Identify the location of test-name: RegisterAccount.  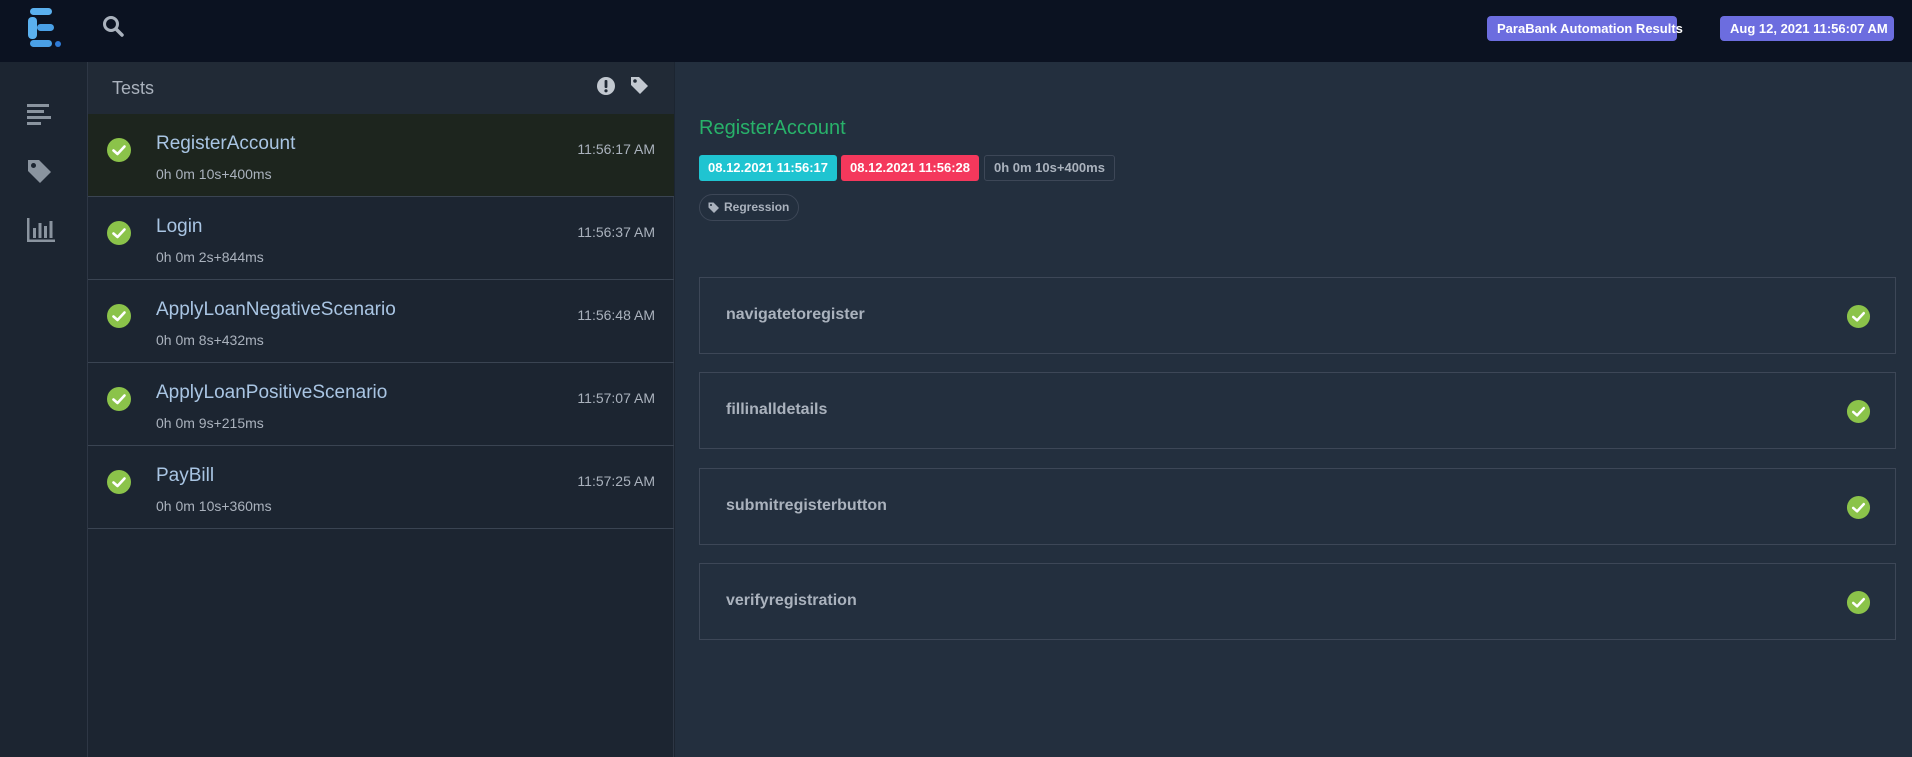
(226, 143).